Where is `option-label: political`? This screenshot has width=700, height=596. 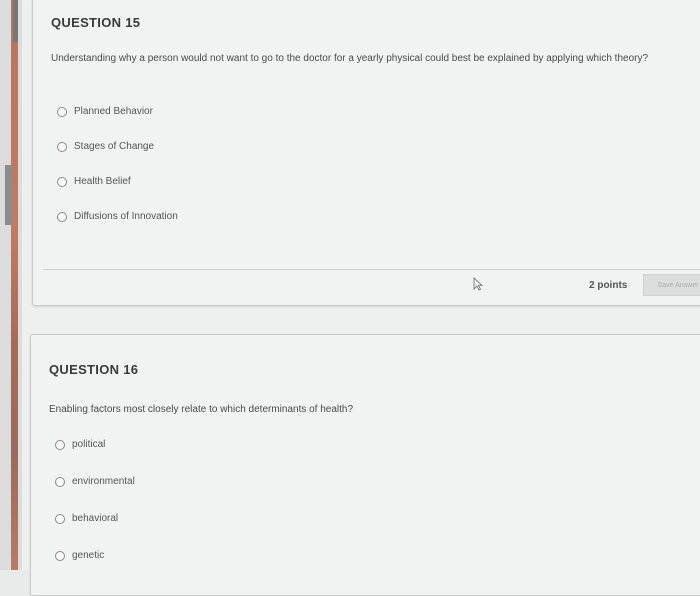 option-label: political is located at coordinates (89, 444).